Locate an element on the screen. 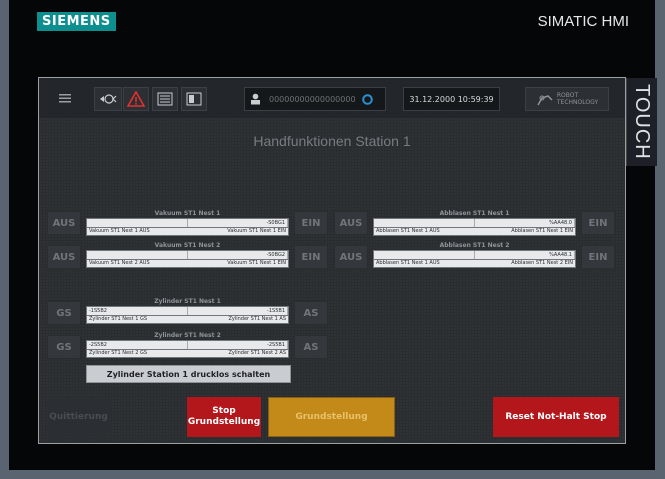  abblasen1-left-label: Abblasen ST1 Nest 1 AUS is located at coordinates (408, 231).